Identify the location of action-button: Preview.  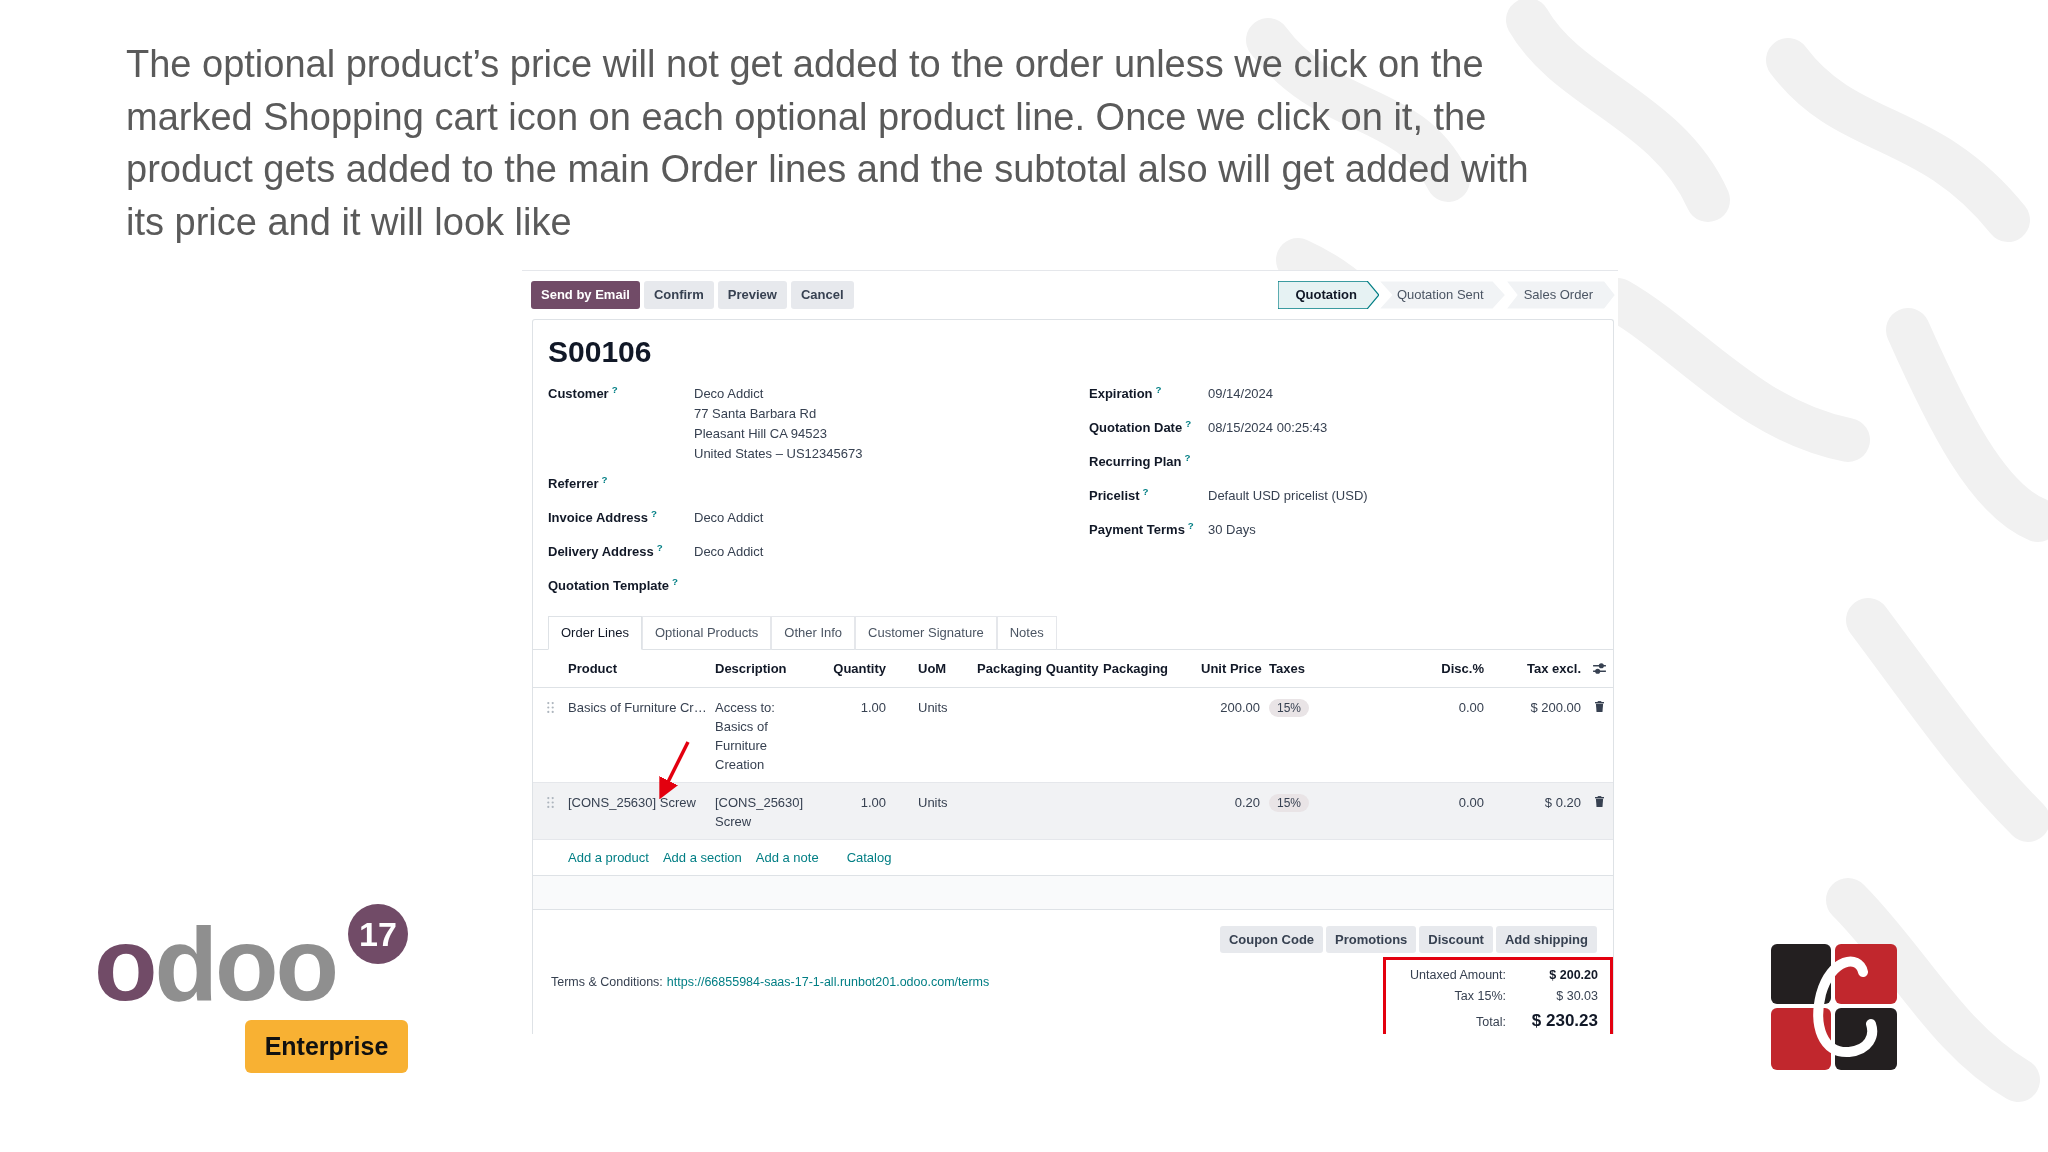
(752, 295).